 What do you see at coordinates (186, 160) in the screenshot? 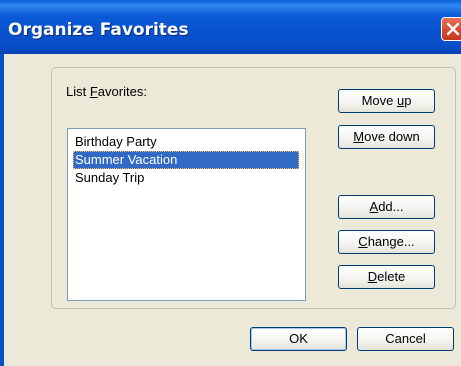
I see `list-item-selected: Summer Vacation` at bounding box center [186, 160].